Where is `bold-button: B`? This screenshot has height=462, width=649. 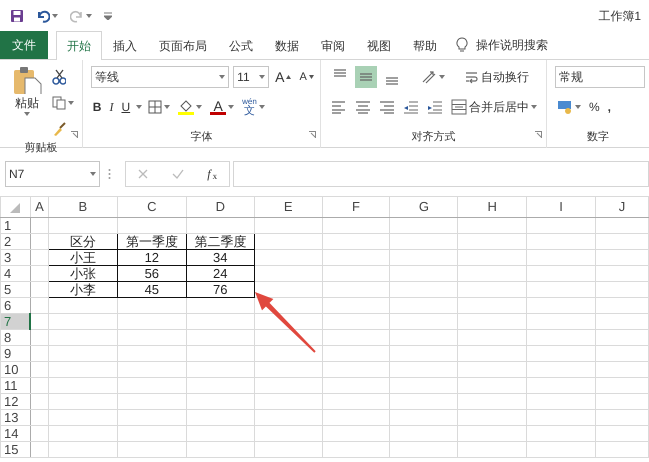 bold-button: B is located at coordinates (97, 107).